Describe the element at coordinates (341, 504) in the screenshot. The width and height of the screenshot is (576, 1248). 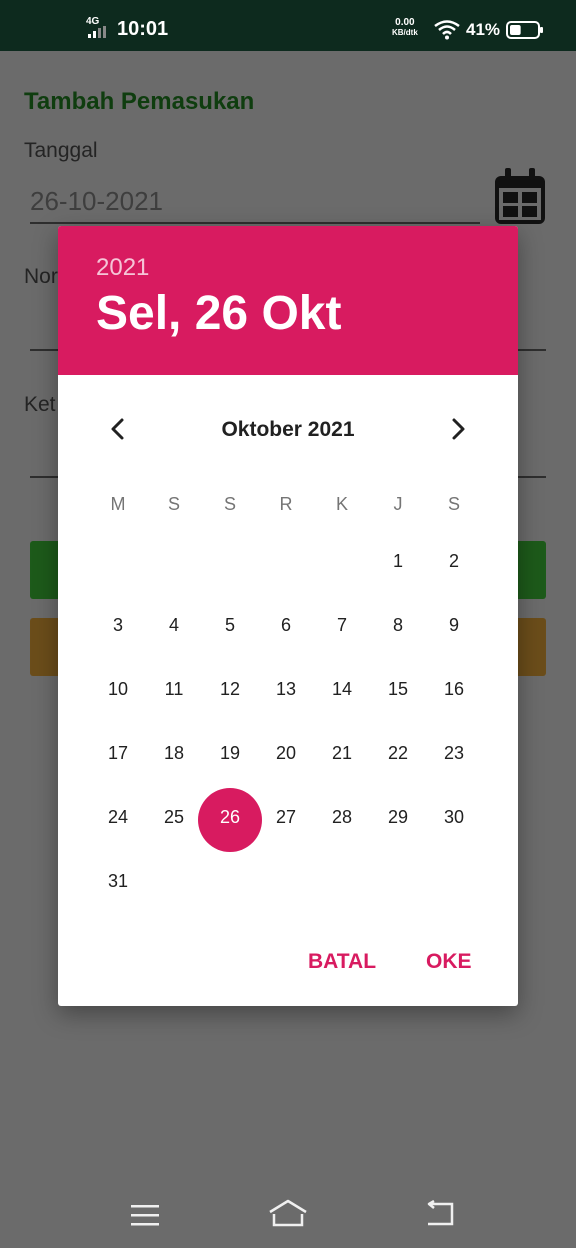
I see `weekday-label: K` at that location.